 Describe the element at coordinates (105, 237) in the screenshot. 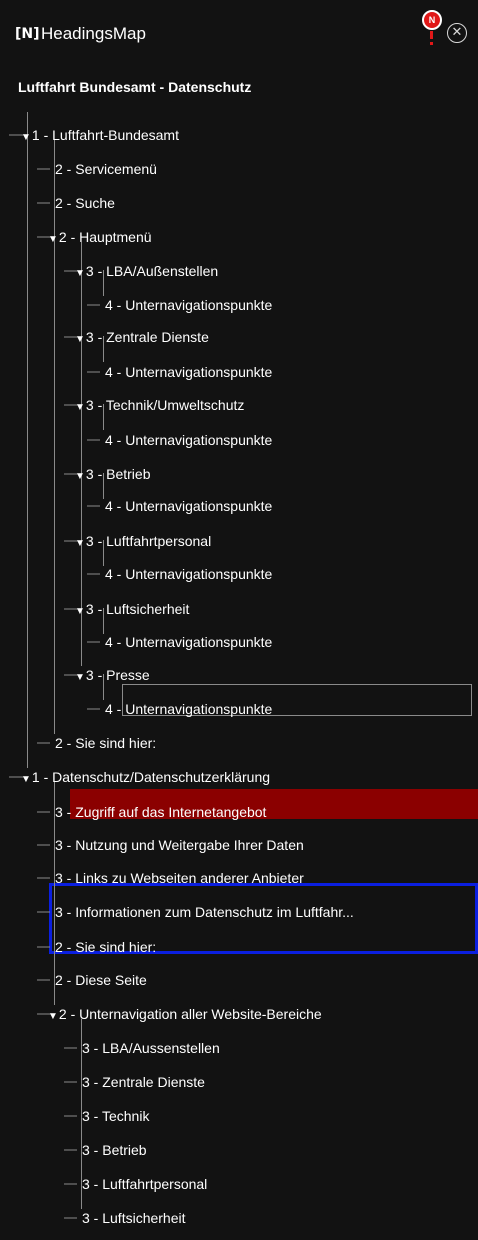

I see `tree-item-label: 2 - Hauptmenü` at that location.